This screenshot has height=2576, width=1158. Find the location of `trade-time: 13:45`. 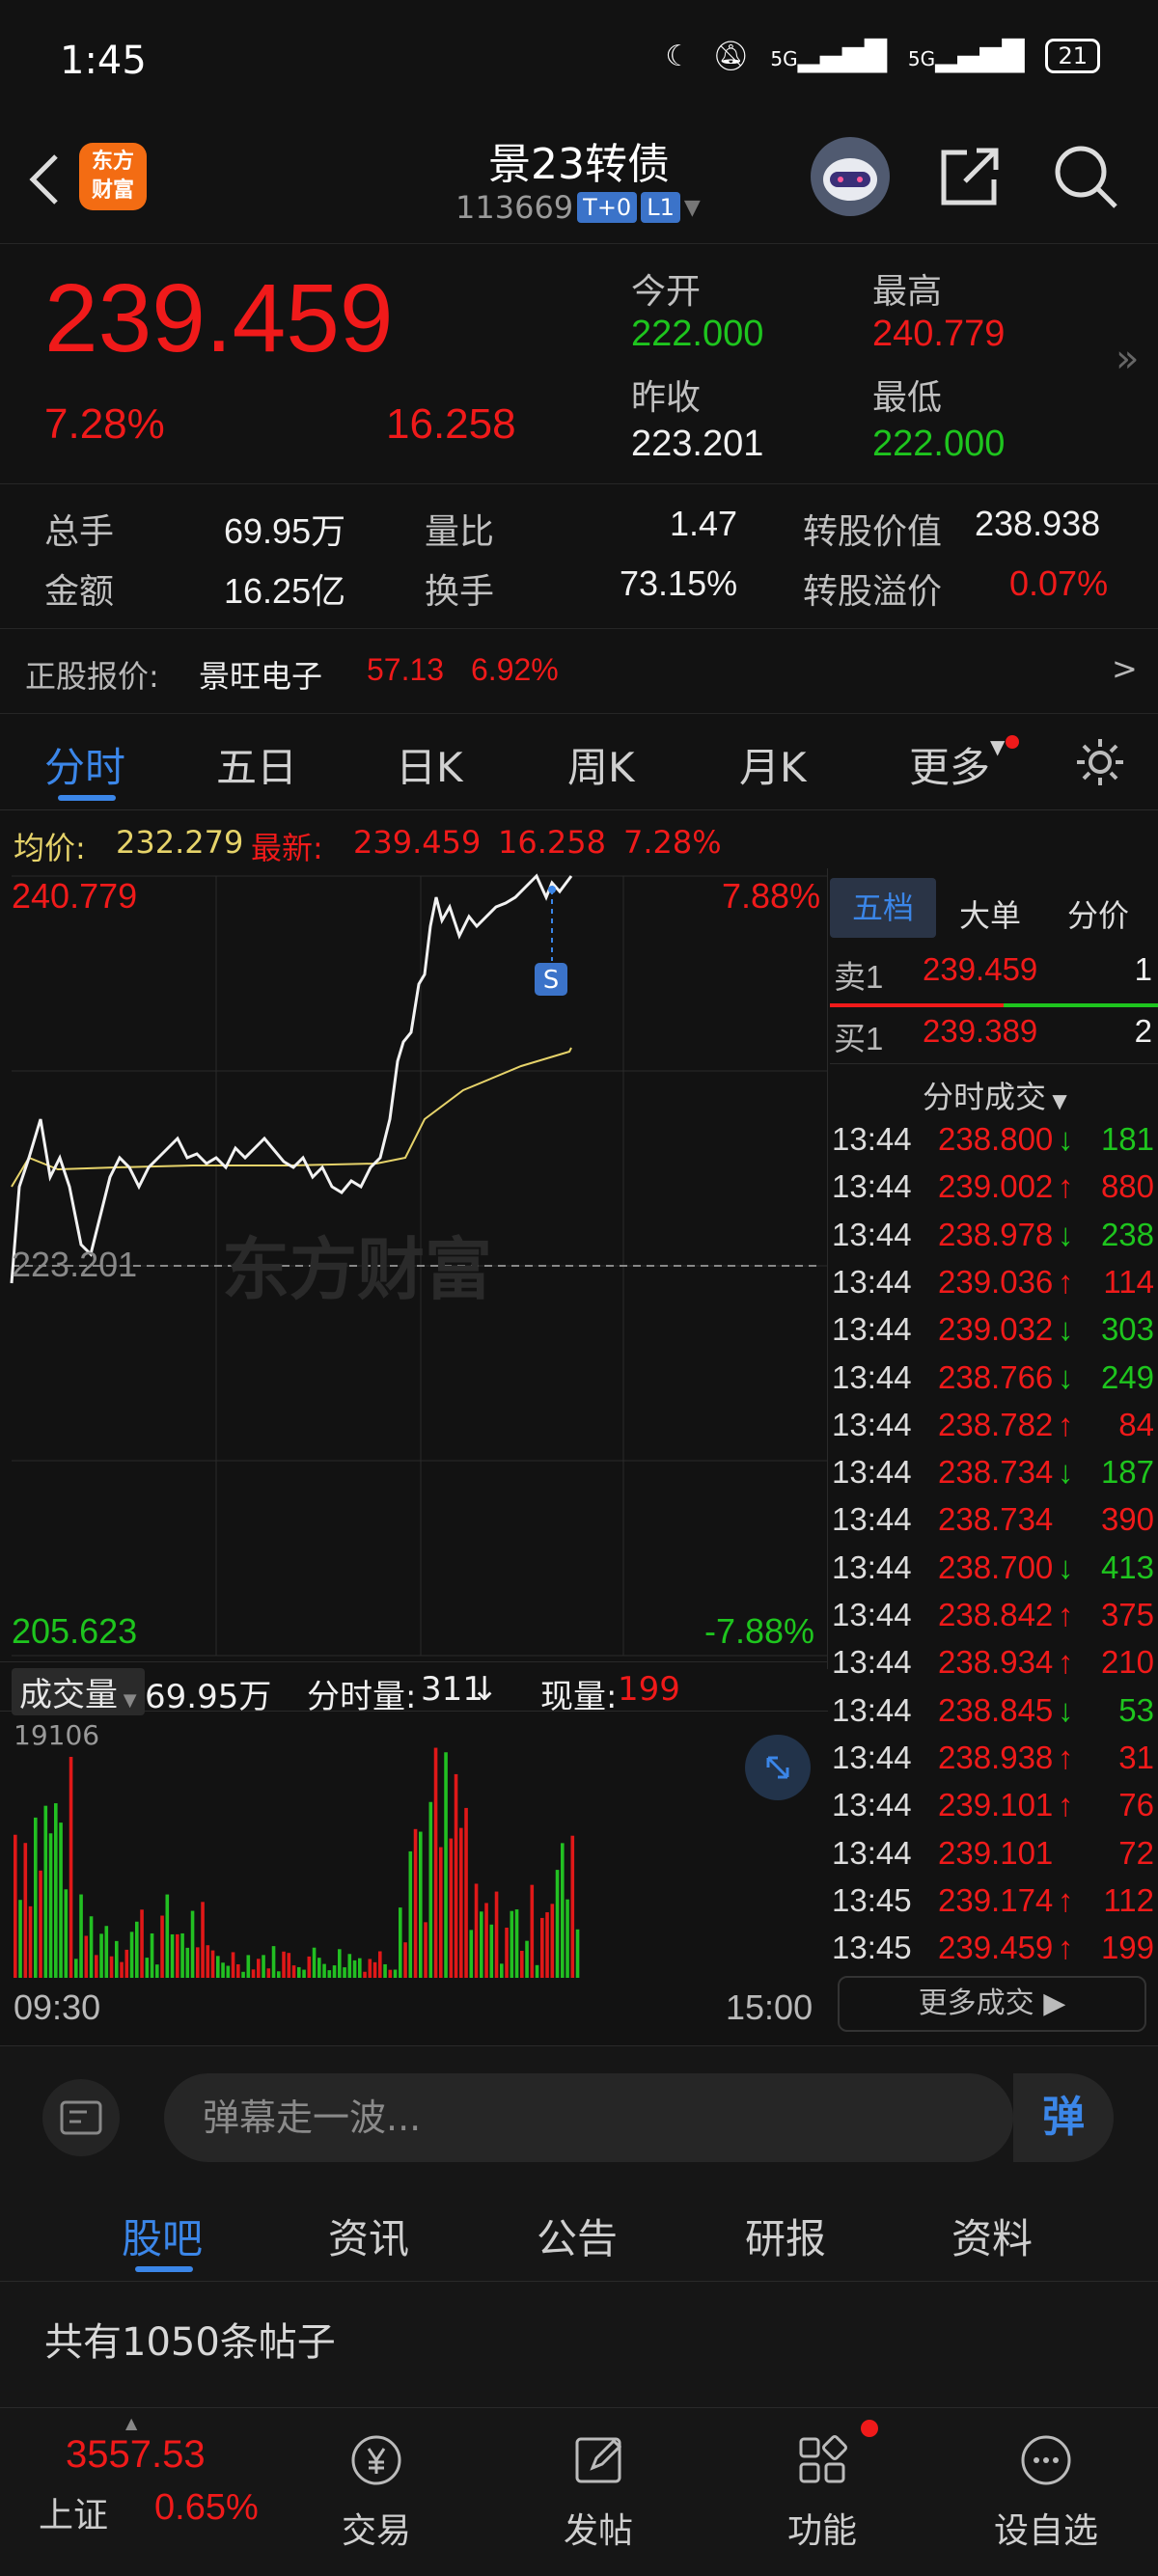

trade-time: 13:45 is located at coordinates (872, 1948).